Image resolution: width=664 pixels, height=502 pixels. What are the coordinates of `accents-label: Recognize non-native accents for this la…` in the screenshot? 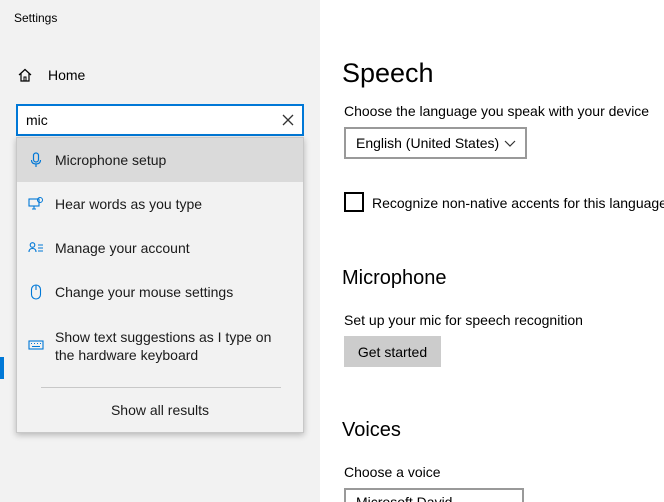 It's located at (518, 203).